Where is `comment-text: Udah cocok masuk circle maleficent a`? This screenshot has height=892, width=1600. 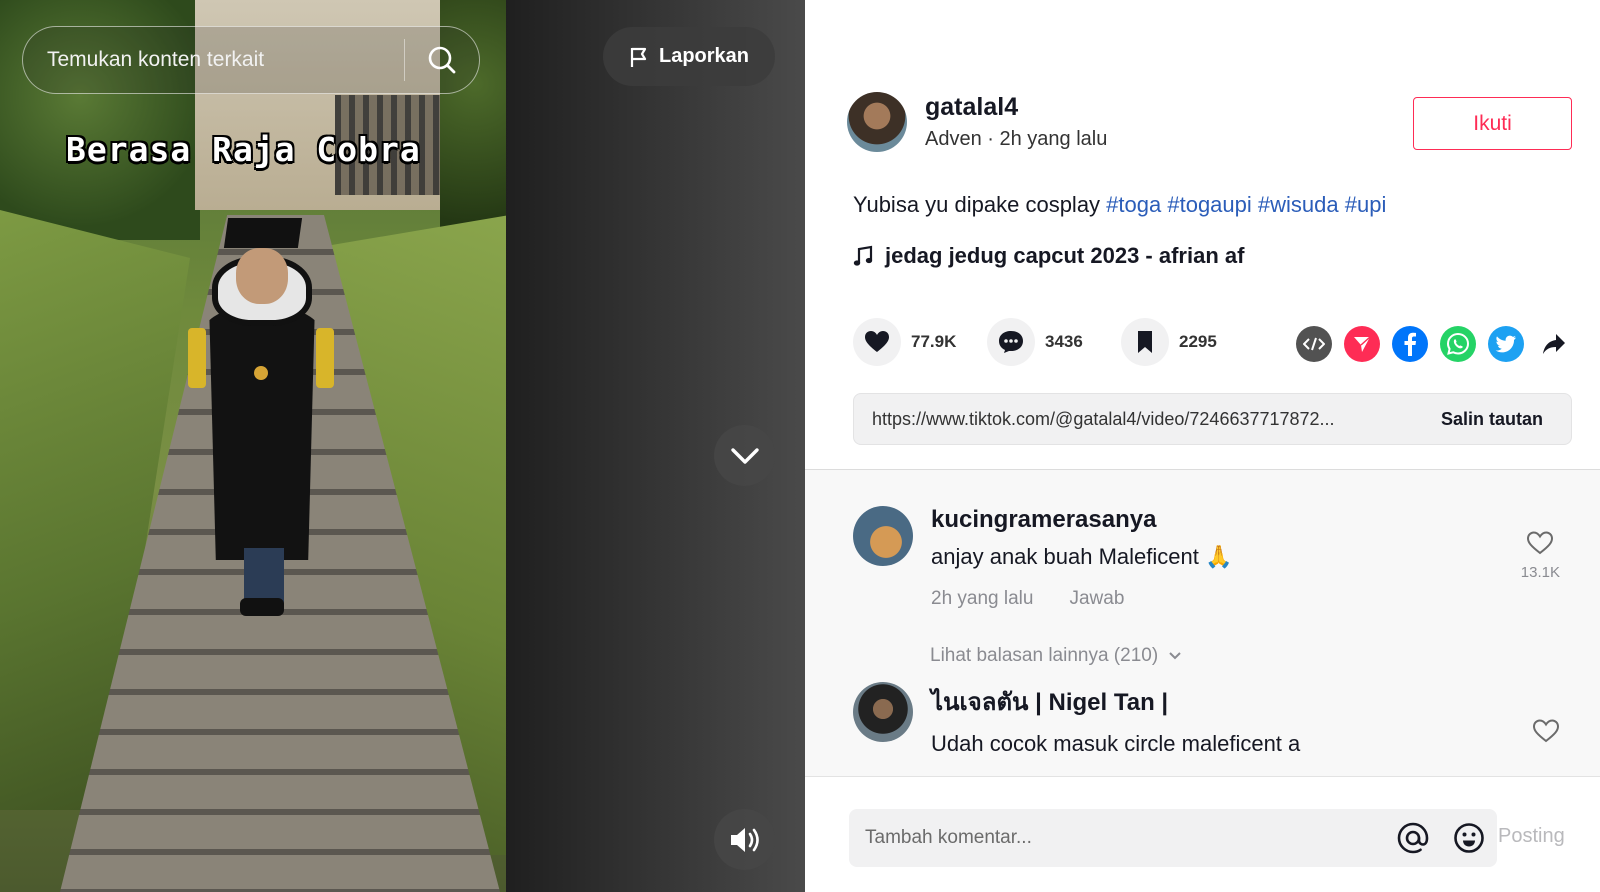
comment-text: Udah cocok masuk circle maleficent a is located at coordinates (1116, 743).